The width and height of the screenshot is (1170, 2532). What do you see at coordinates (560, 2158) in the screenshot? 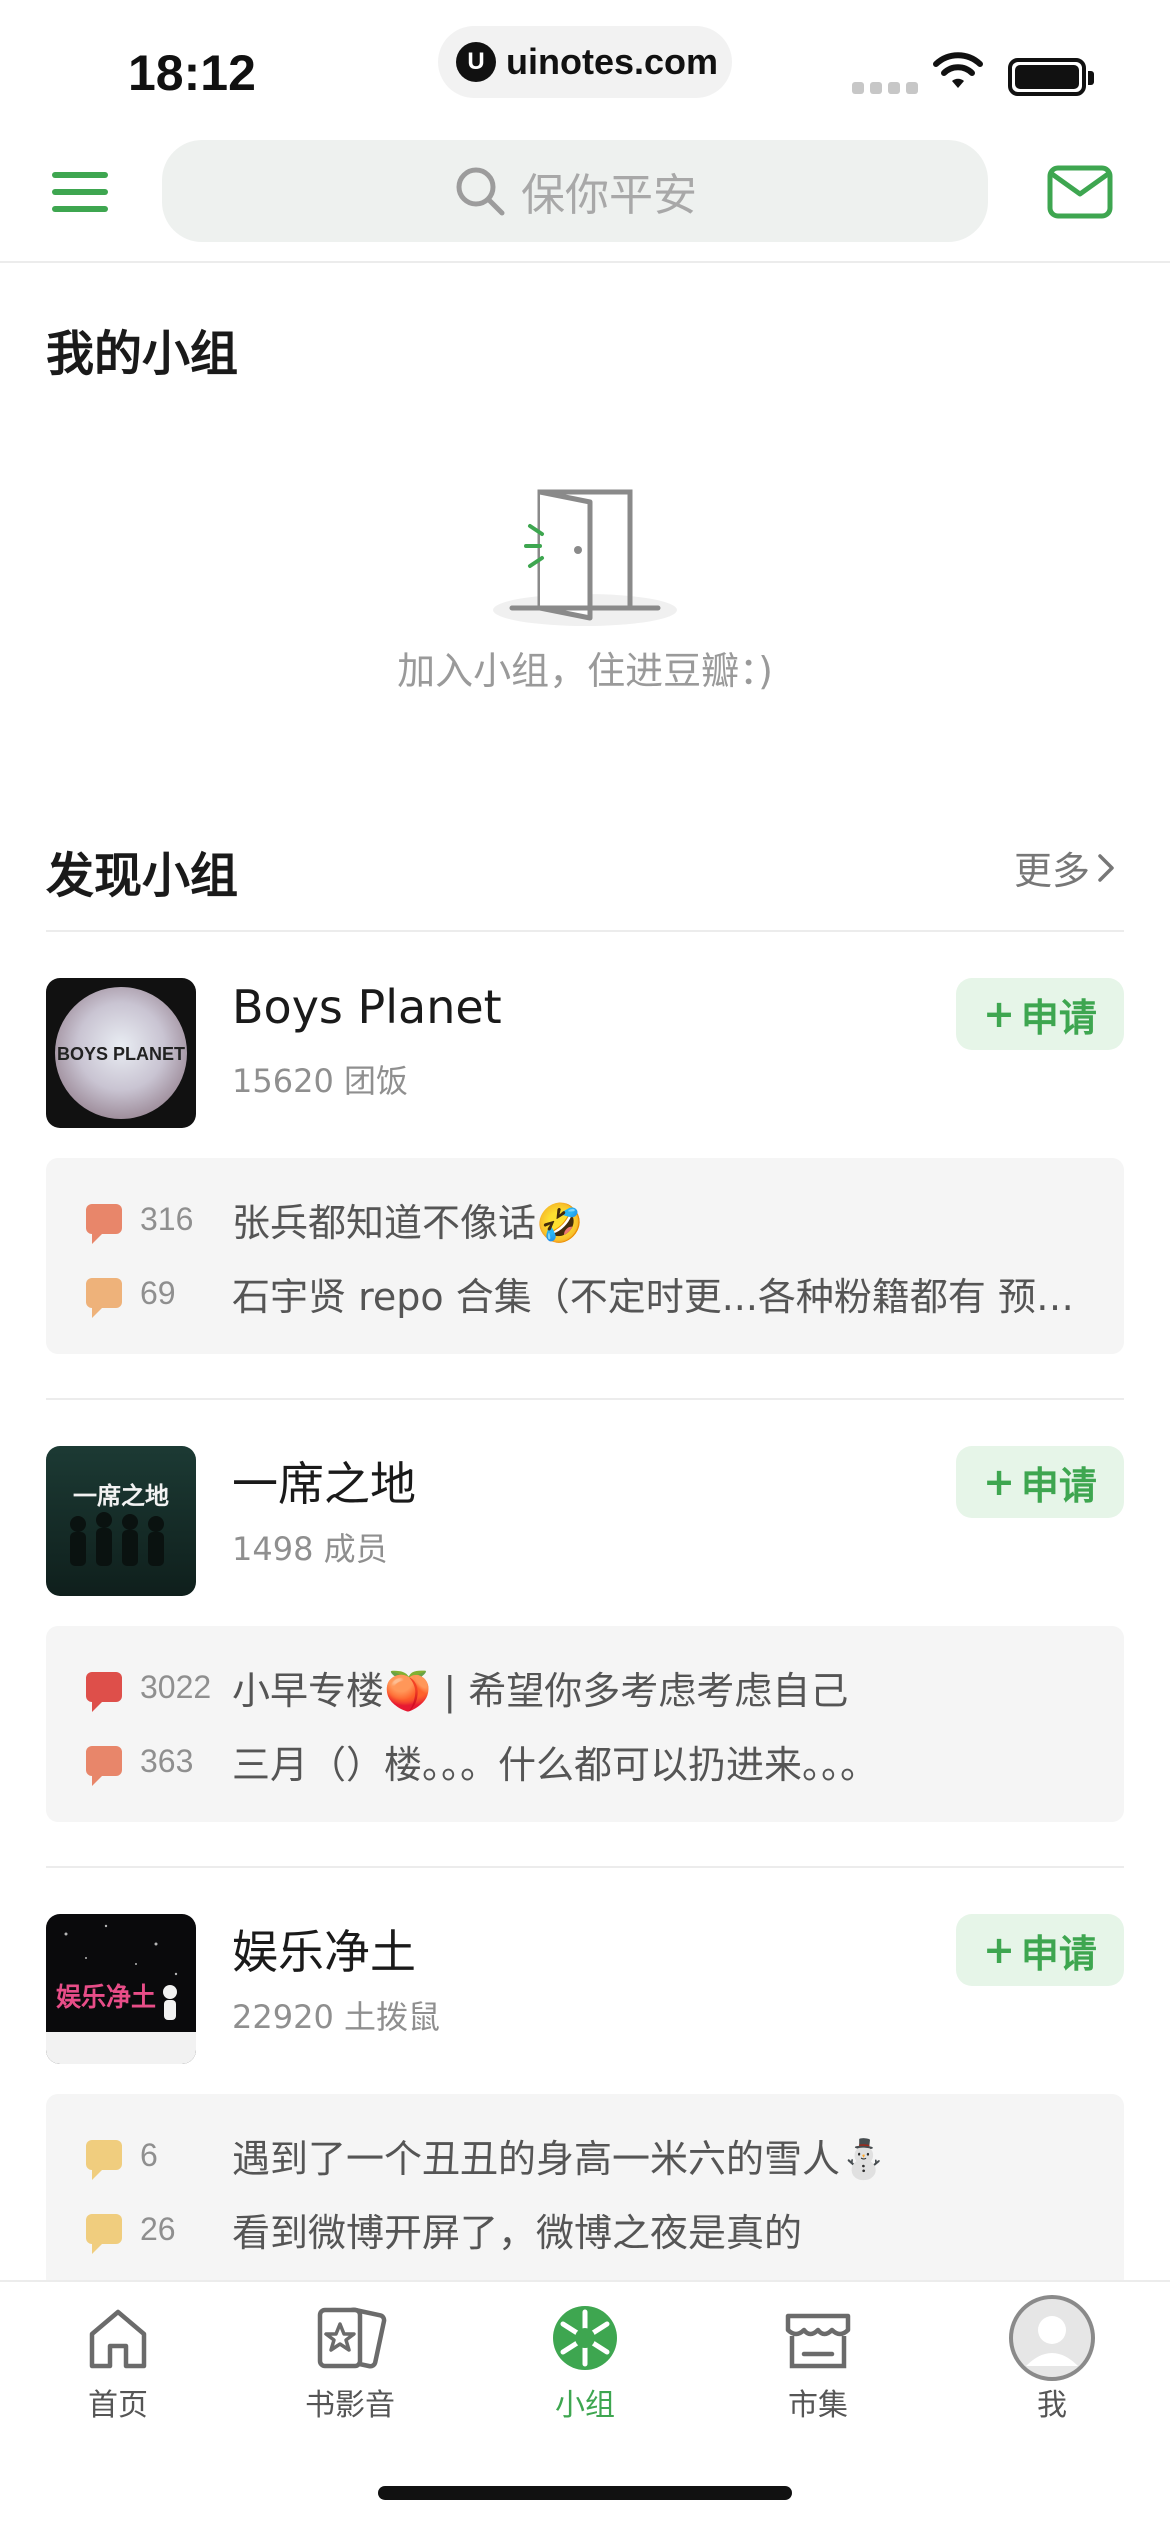
I see `post-title: 遇到了一个丑丑的身高一米六的雪人⛄` at bounding box center [560, 2158].